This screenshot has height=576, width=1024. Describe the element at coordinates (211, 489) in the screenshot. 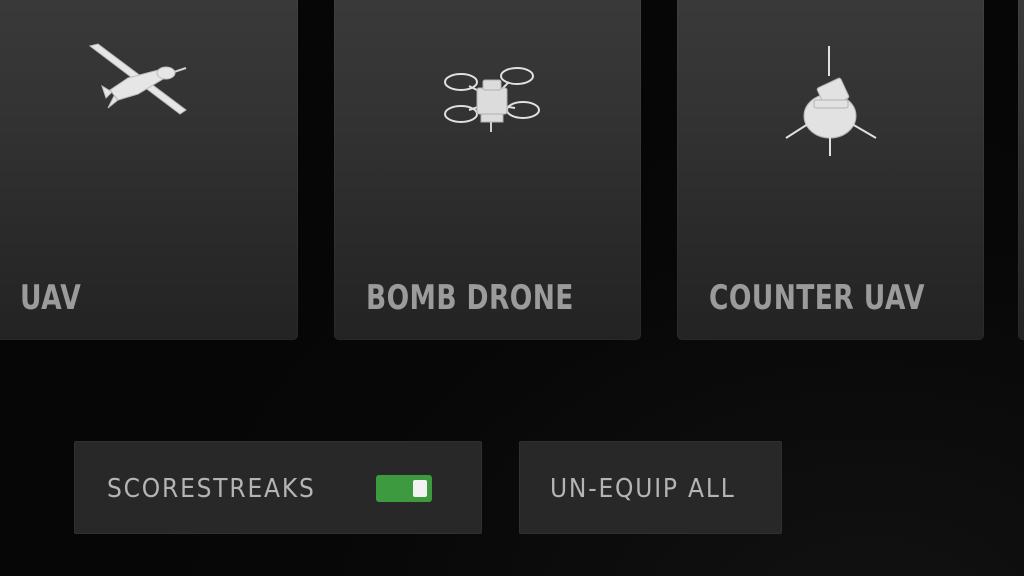

I see `scorestreaks-label: SCORESTREAKS` at that location.